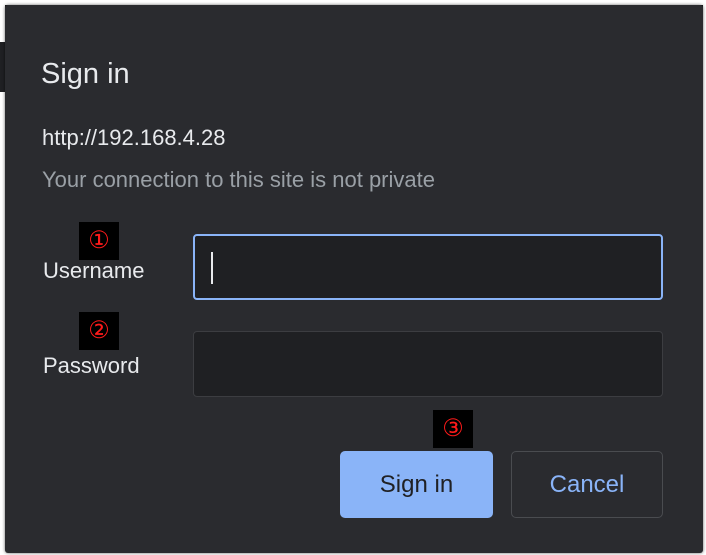  What do you see at coordinates (94, 270) in the screenshot?
I see `username-label: Username` at bounding box center [94, 270].